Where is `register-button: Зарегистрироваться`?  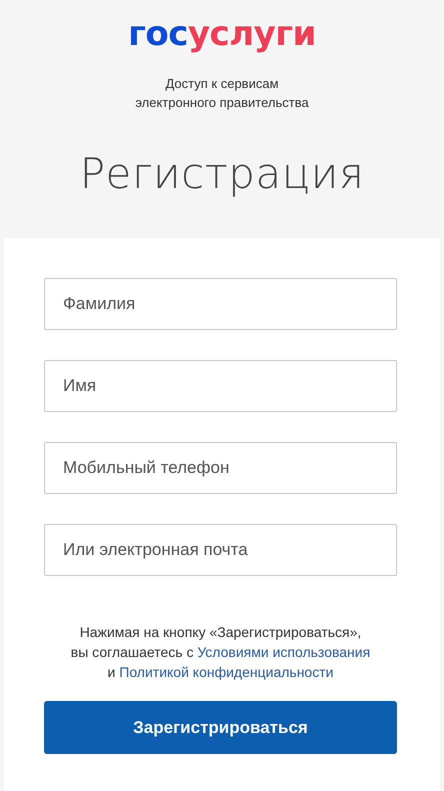
register-button: Зарегистрироваться is located at coordinates (220, 727).